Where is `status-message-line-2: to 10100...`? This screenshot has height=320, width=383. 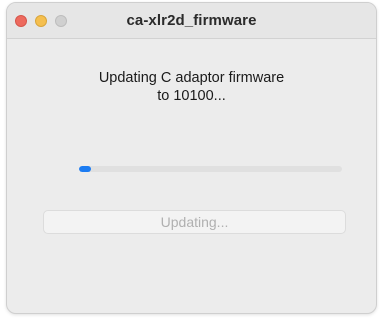 status-message-line-2: to 10100... is located at coordinates (191, 96).